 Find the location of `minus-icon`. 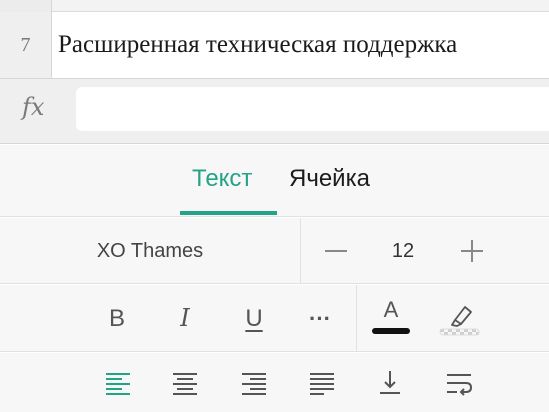

minus-icon is located at coordinates (336, 251).